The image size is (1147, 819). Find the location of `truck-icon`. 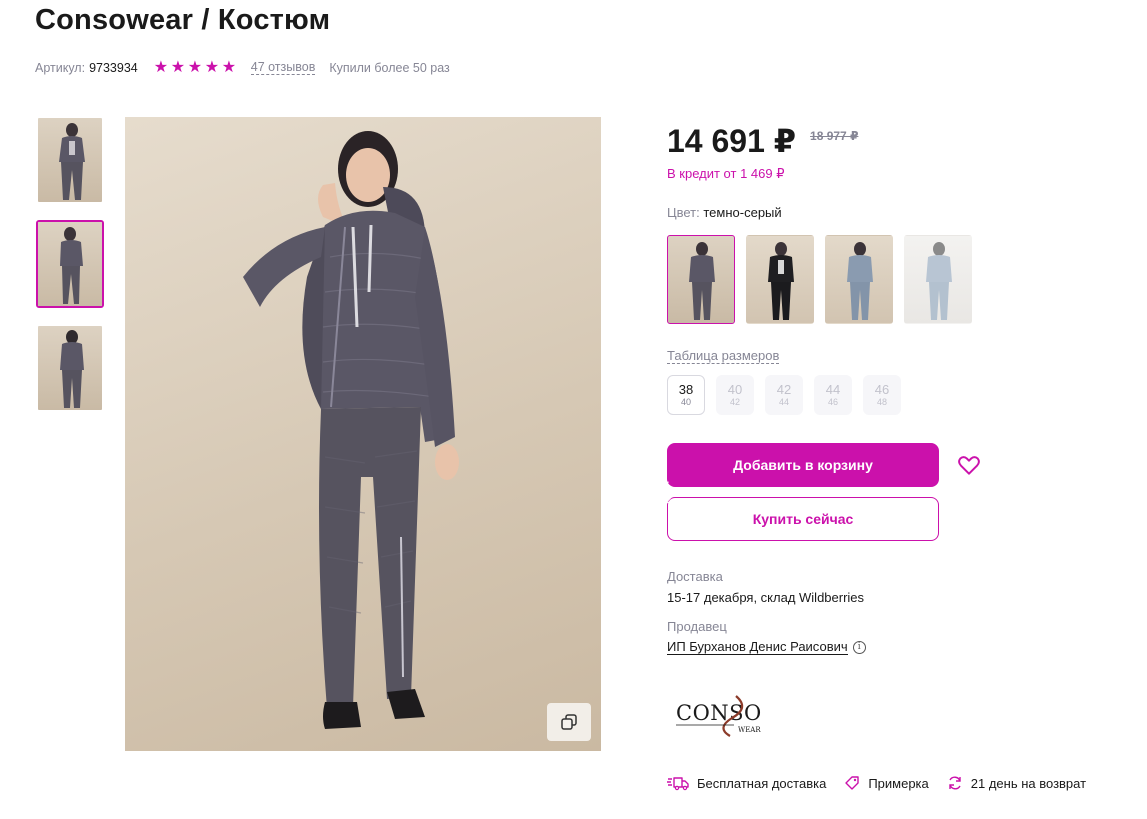

truck-icon is located at coordinates (678, 784).